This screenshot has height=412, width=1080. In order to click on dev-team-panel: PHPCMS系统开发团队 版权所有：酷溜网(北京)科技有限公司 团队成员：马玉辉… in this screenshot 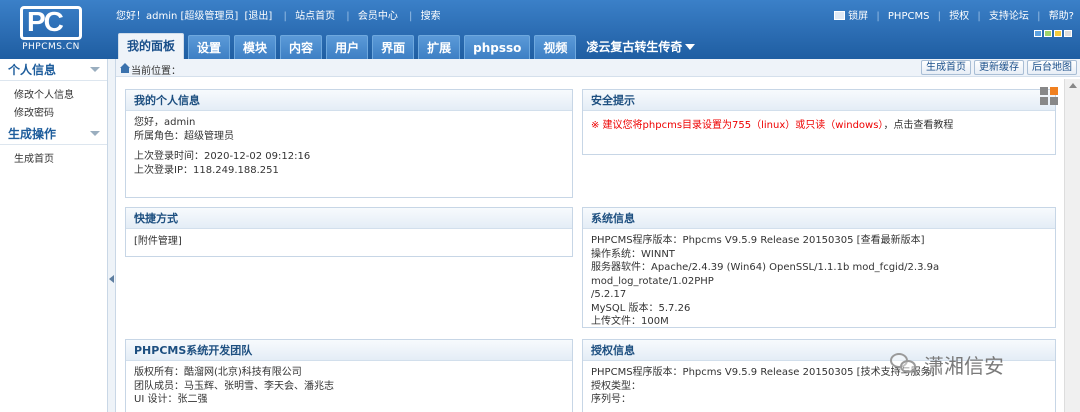, I will do `click(349, 375)`.